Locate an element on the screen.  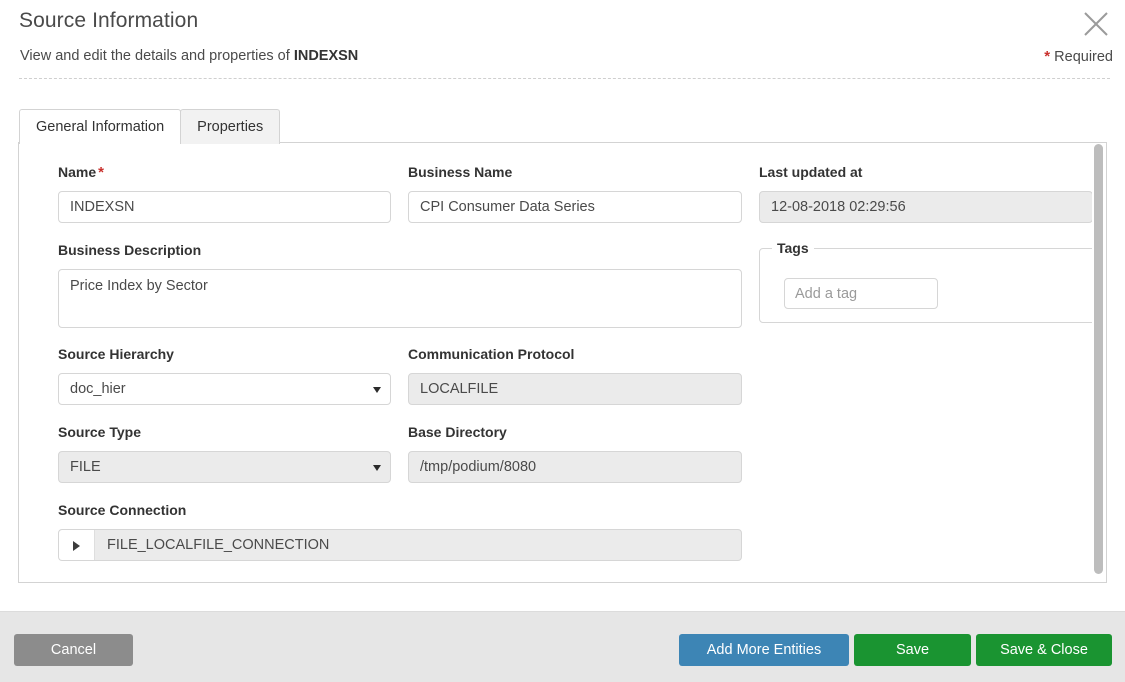
source-connection-accordion: FILE_LOCALFILE_CONNECTION is located at coordinates (400, 545).